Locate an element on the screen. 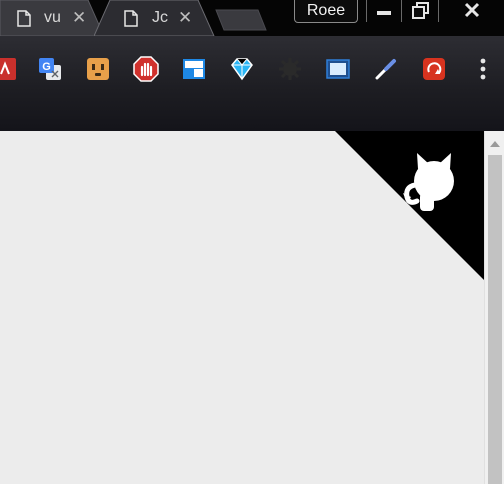 The image size is (504, 484). minimize-button is located at coordinates (383, 11).